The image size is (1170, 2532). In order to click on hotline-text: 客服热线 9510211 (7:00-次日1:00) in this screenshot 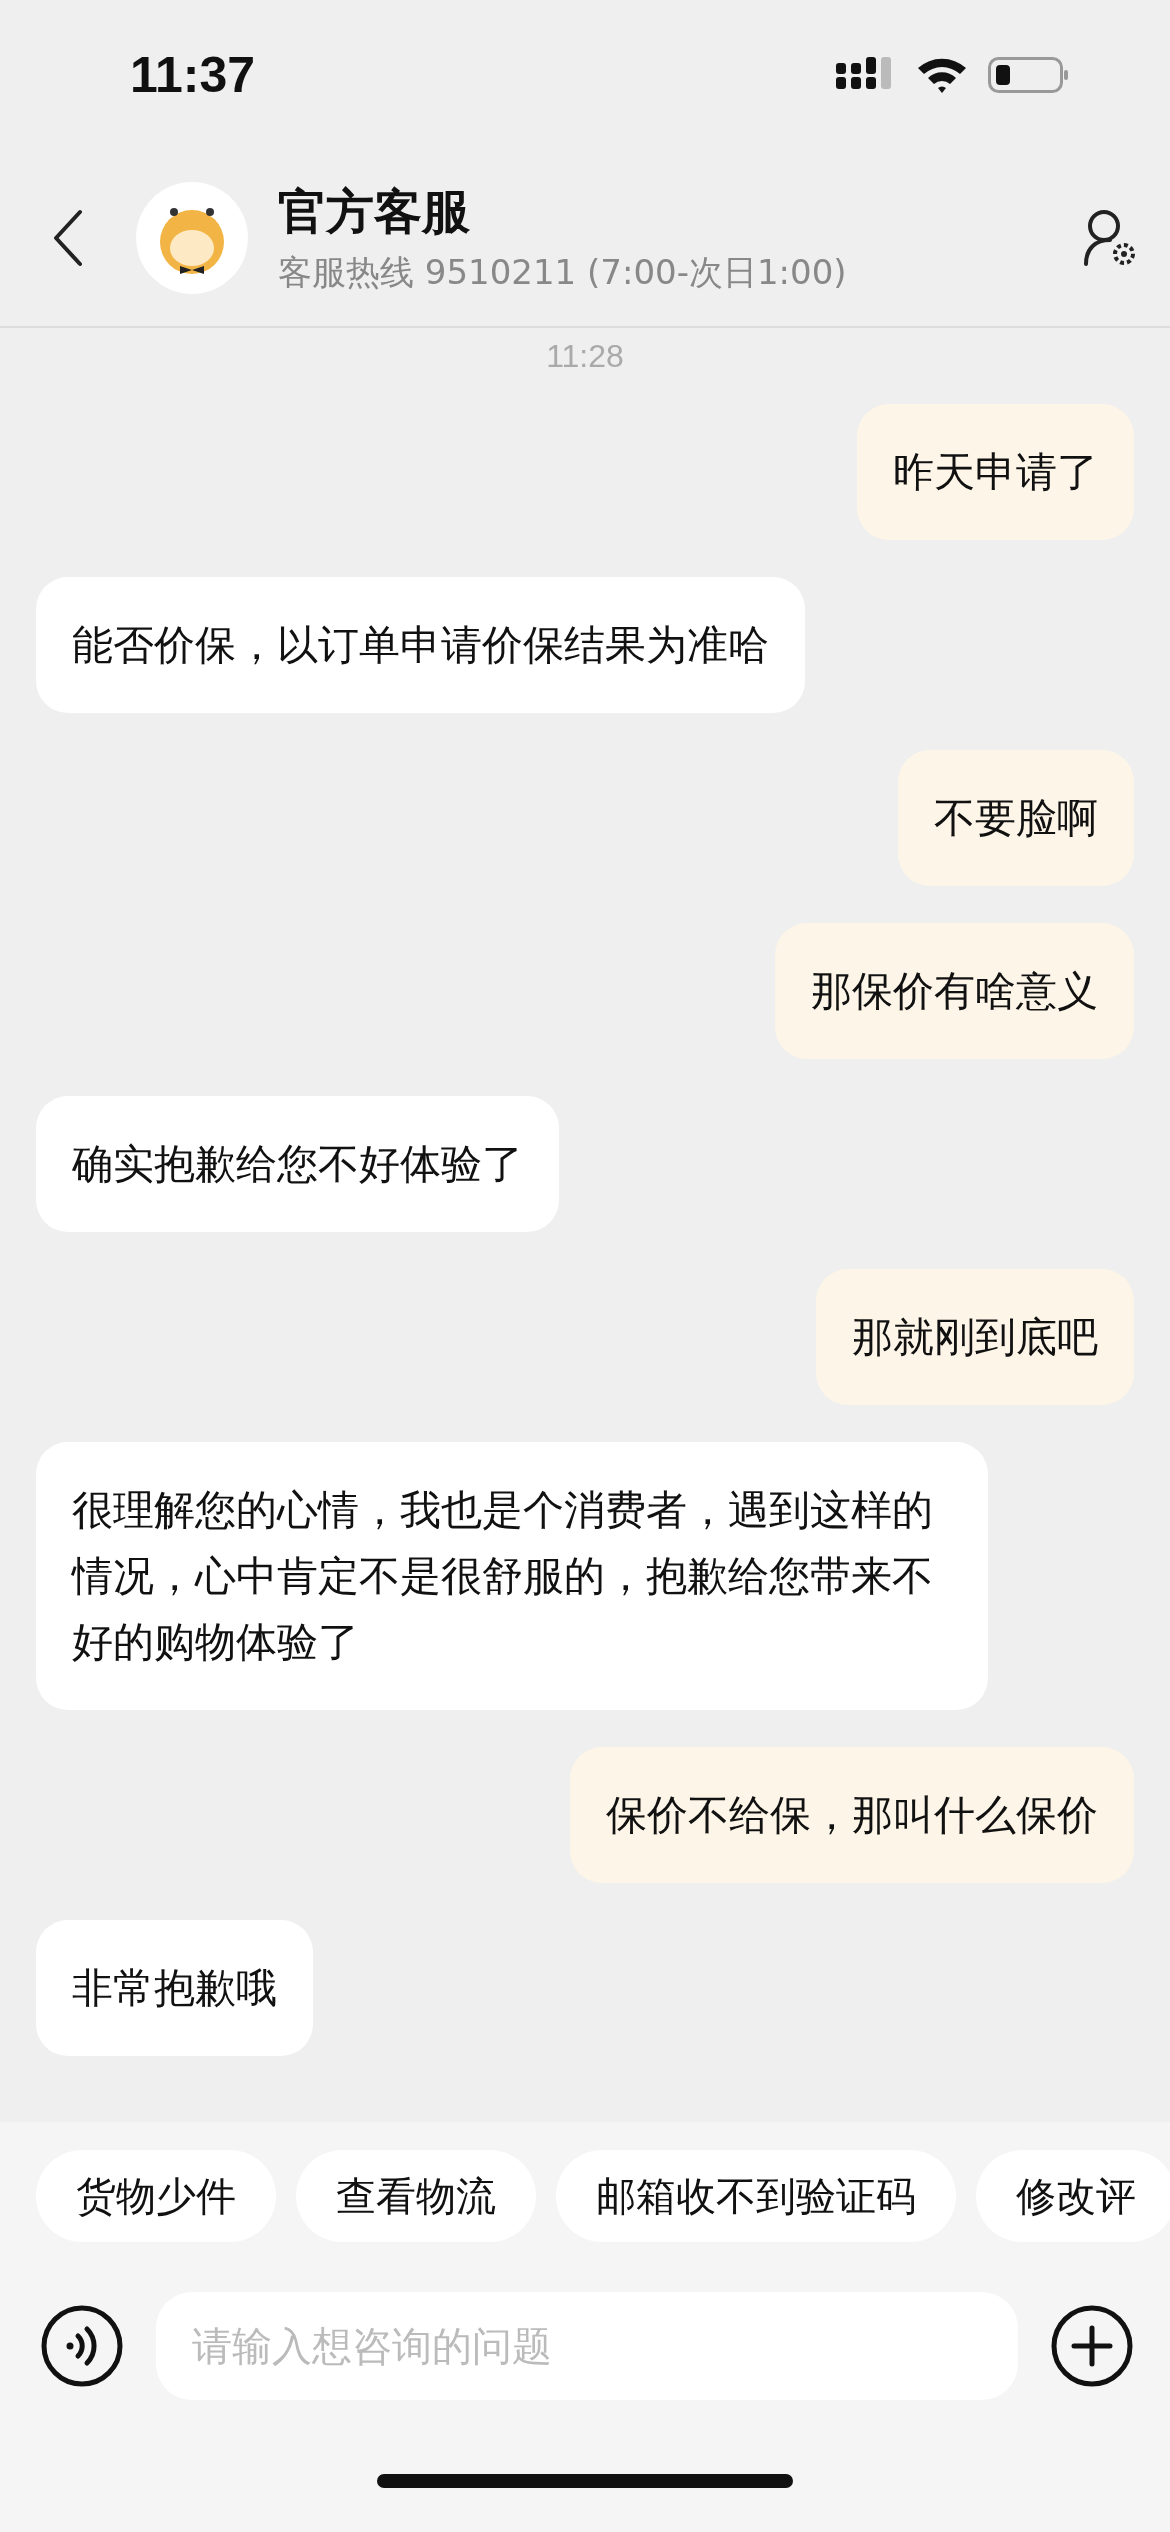, I will do `click(563, 272)`.